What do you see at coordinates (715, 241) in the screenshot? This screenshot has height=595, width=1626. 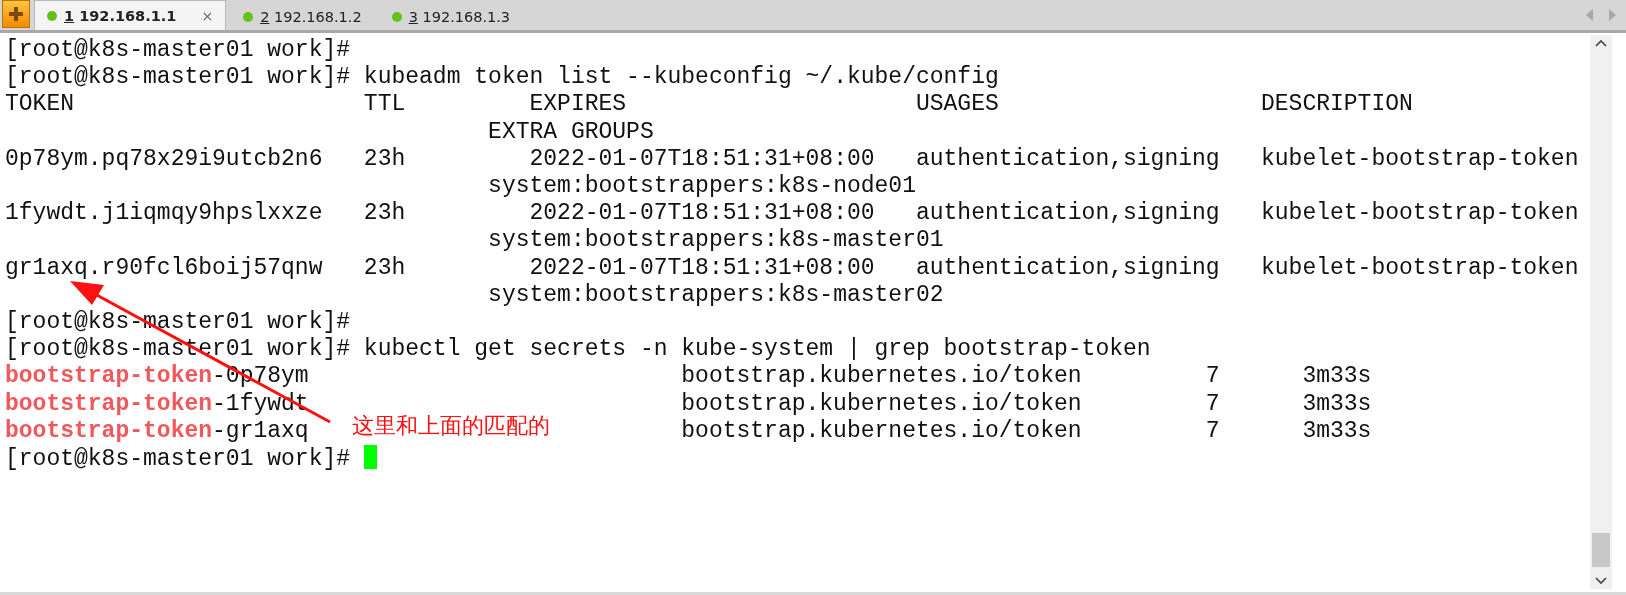 I see `terminal-line: system:bootstrappers:k8s-master01` at bounding box center [715, 241].